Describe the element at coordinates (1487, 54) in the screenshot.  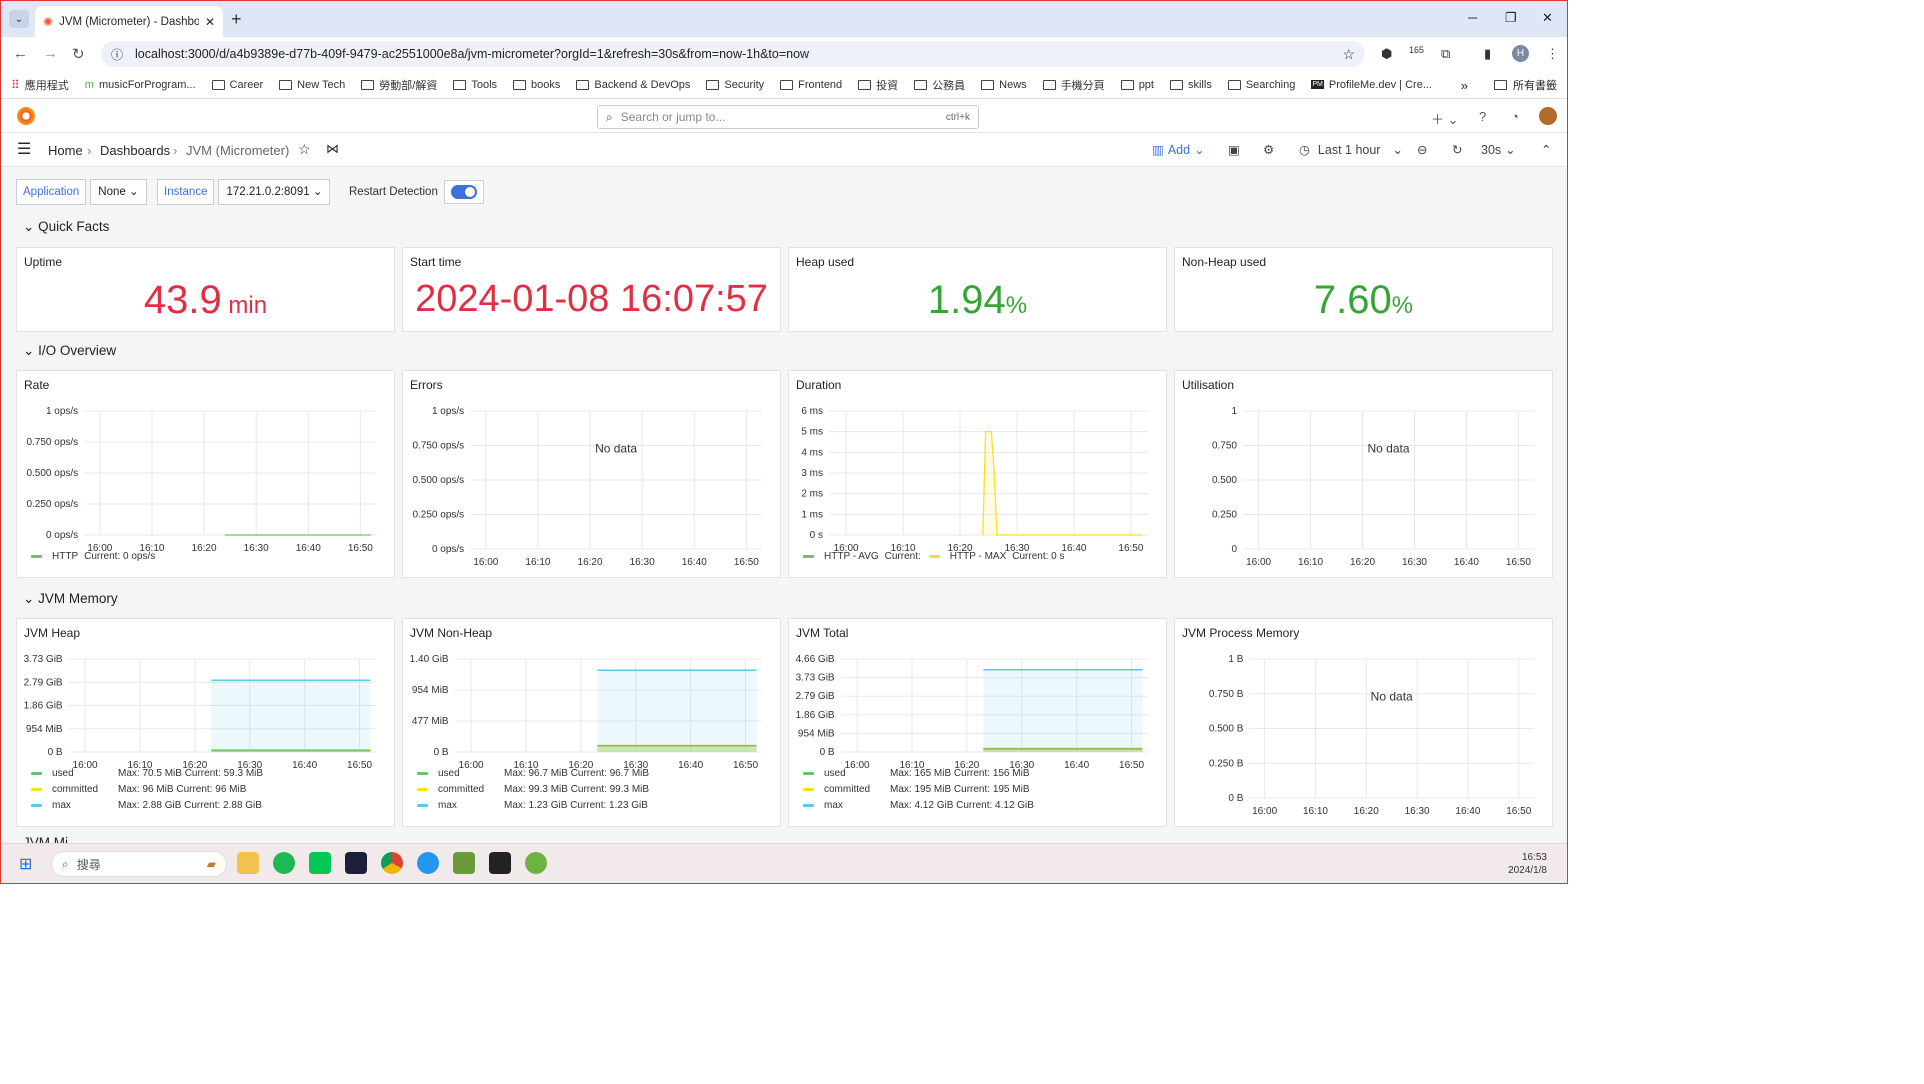
I see `sidepanel-icon: ▮` at that location.